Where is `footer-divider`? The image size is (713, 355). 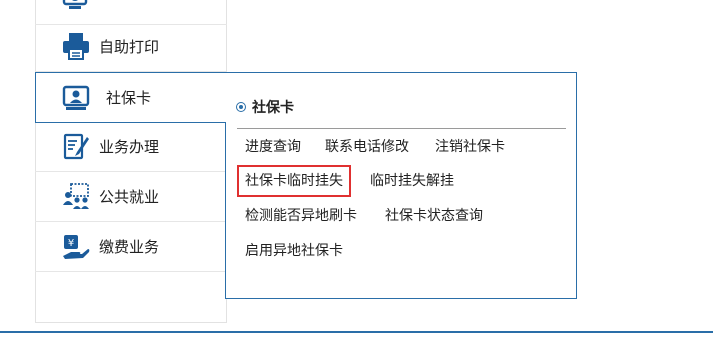
footer-divider is located at coordinates (356, 332).